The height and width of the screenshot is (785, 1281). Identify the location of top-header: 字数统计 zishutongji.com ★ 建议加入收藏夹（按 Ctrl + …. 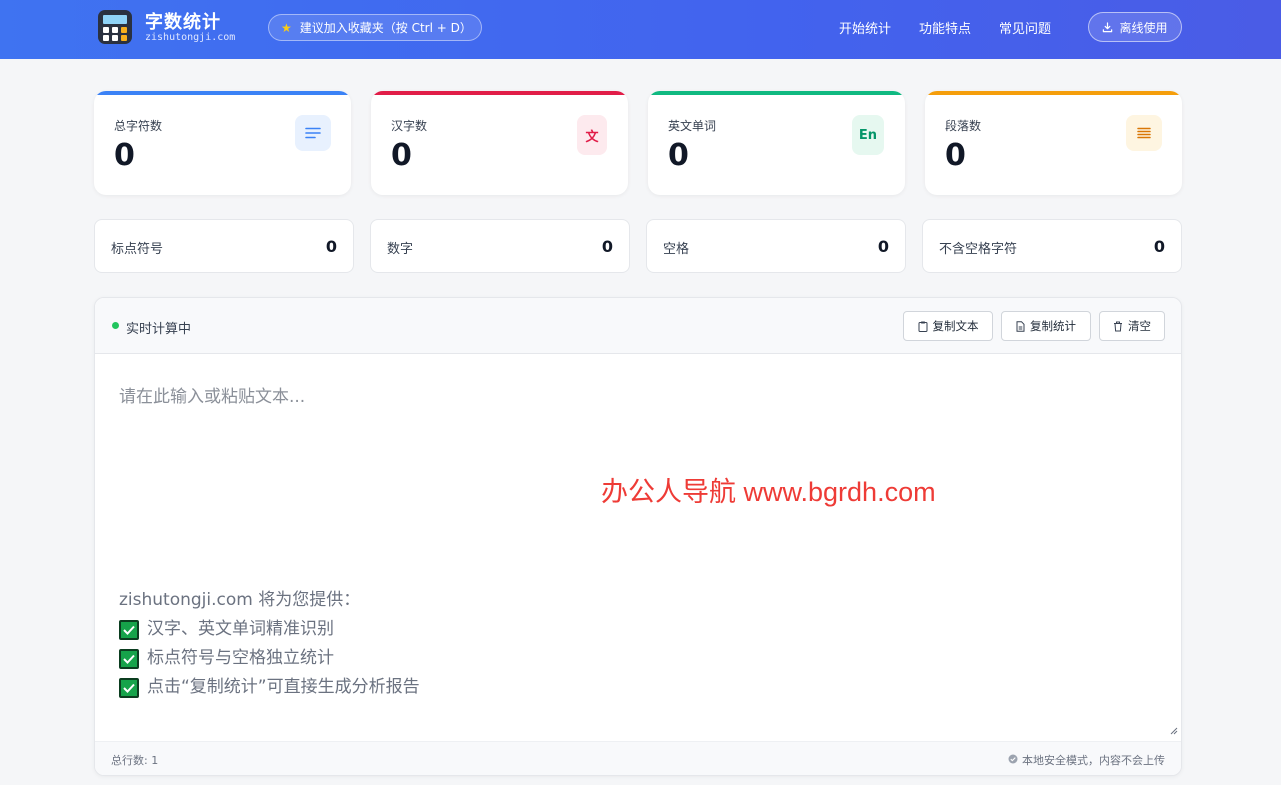
(640, 29).